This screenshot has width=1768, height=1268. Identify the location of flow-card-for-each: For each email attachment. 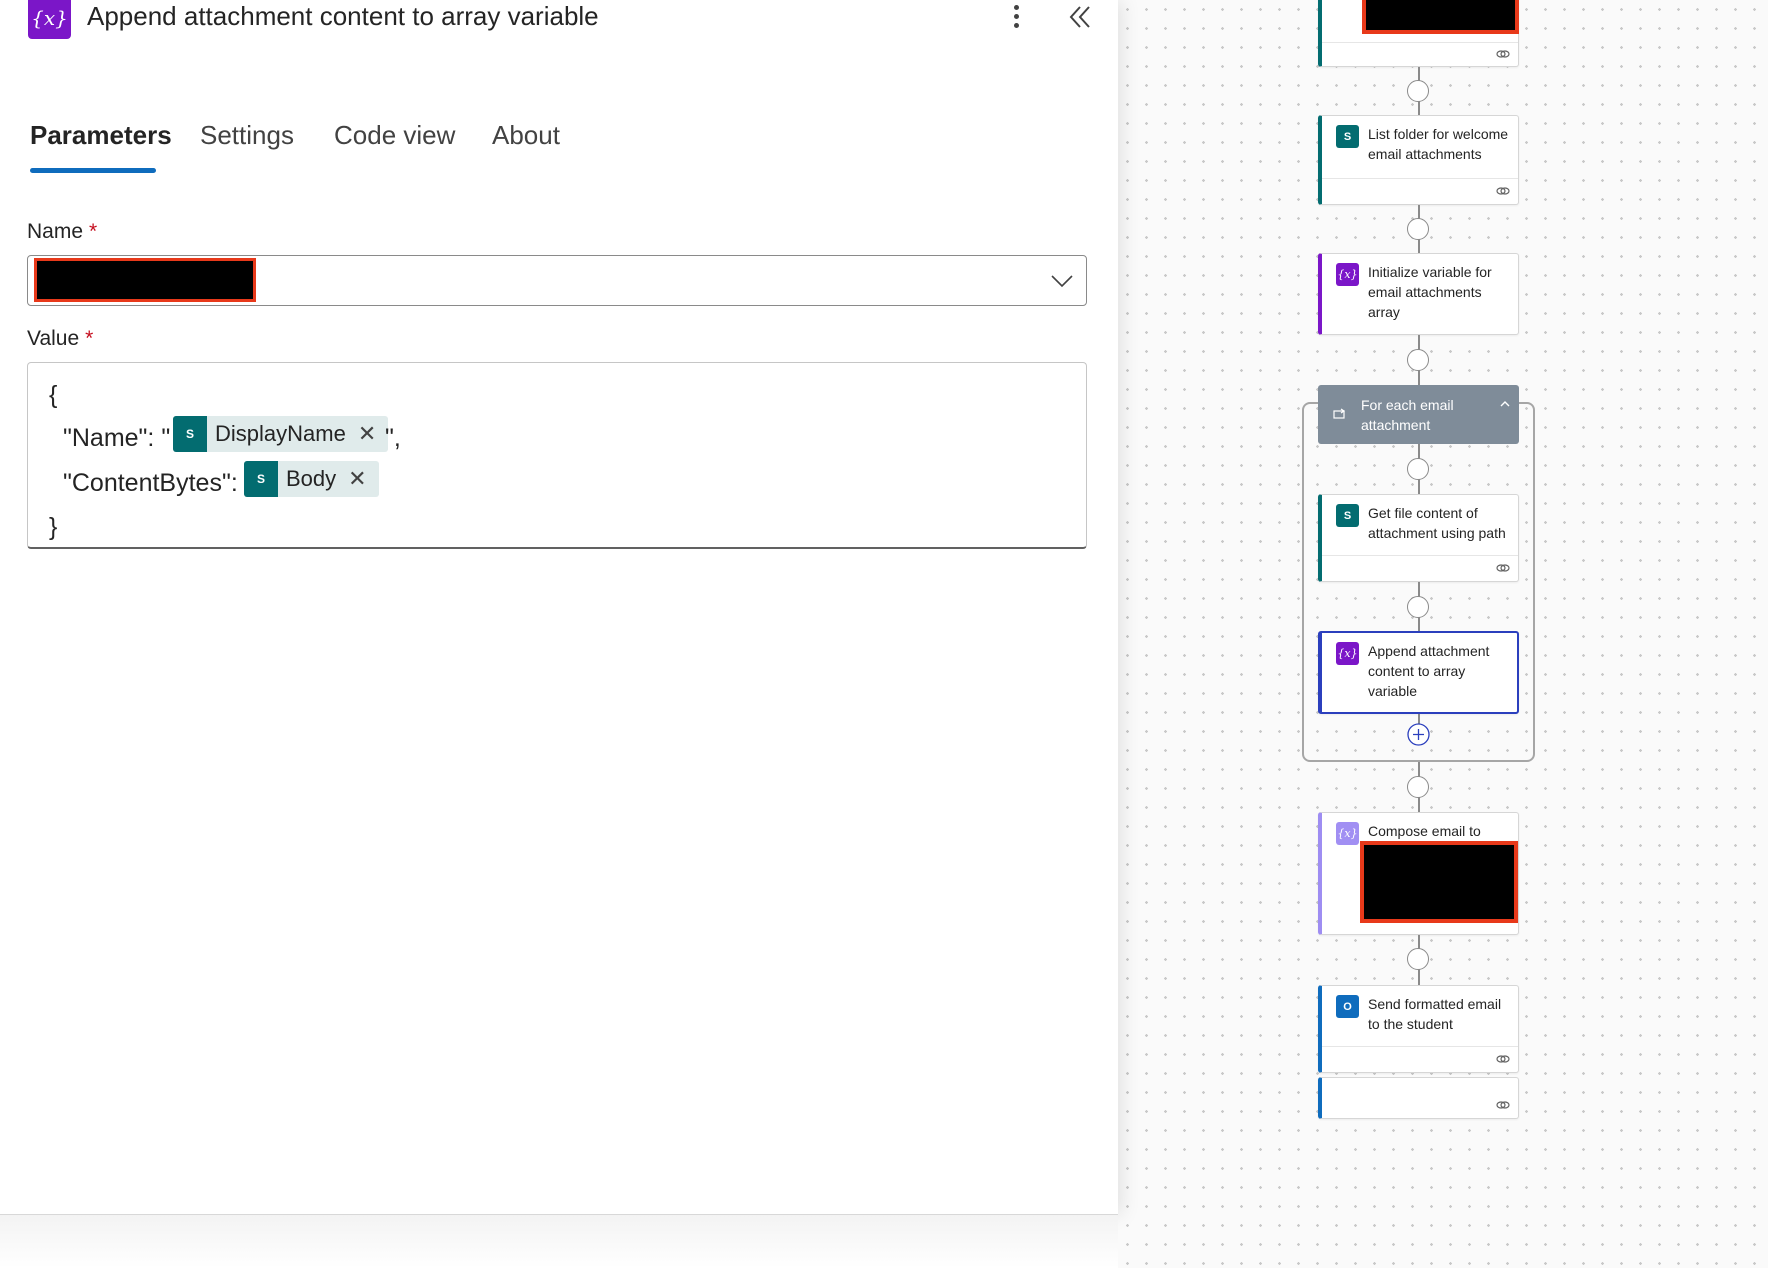
(1418, 414).